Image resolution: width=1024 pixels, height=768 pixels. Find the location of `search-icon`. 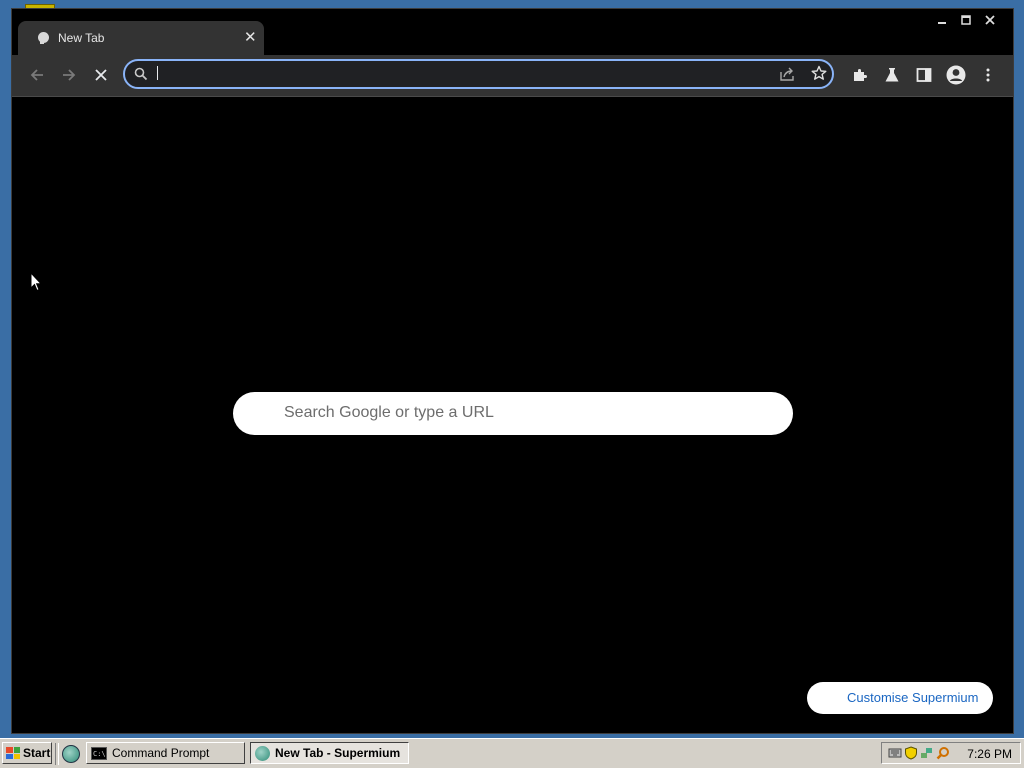

search-icon is located at coordinates (141, 75).